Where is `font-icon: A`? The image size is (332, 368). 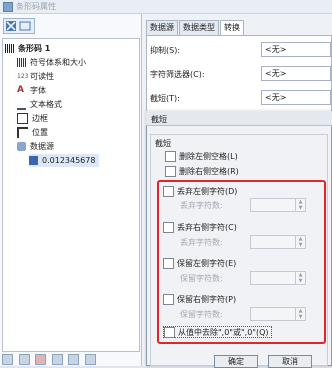
font-icon: A is located at coordinates (20, 90).